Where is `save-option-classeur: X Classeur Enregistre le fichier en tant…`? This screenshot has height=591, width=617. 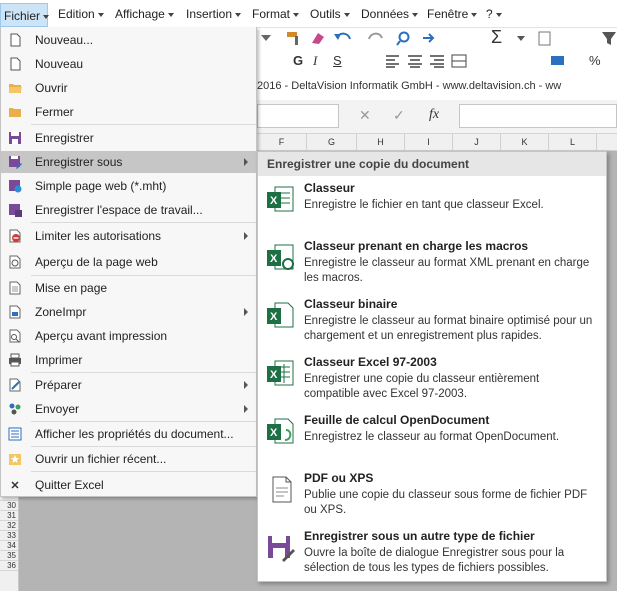
save-option-classeur: X Classeur Enregistre le fichier en tant… is located at coordinates (432, 209).